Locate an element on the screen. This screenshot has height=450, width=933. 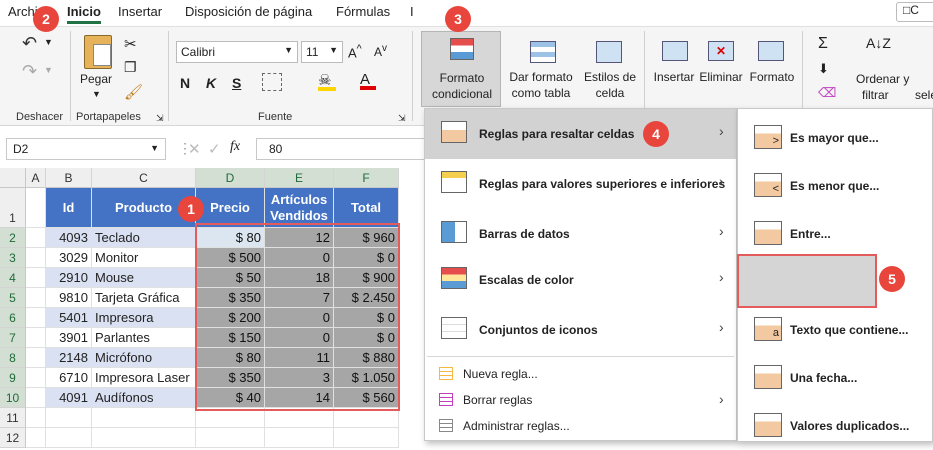
row-header-7: 7 is located at coordinates (13, 338).